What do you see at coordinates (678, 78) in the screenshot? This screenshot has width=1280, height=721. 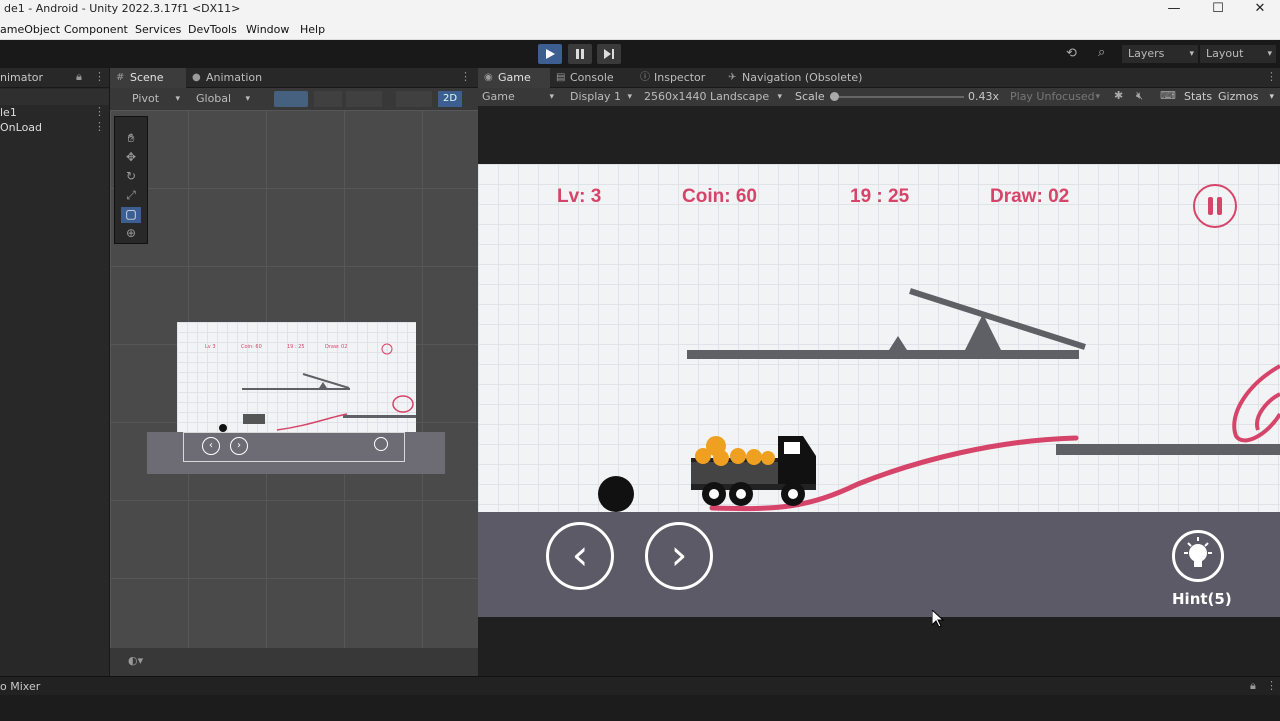 I see `tab-inspector: ⓘ Inspector` at bounding box center [678, 78].